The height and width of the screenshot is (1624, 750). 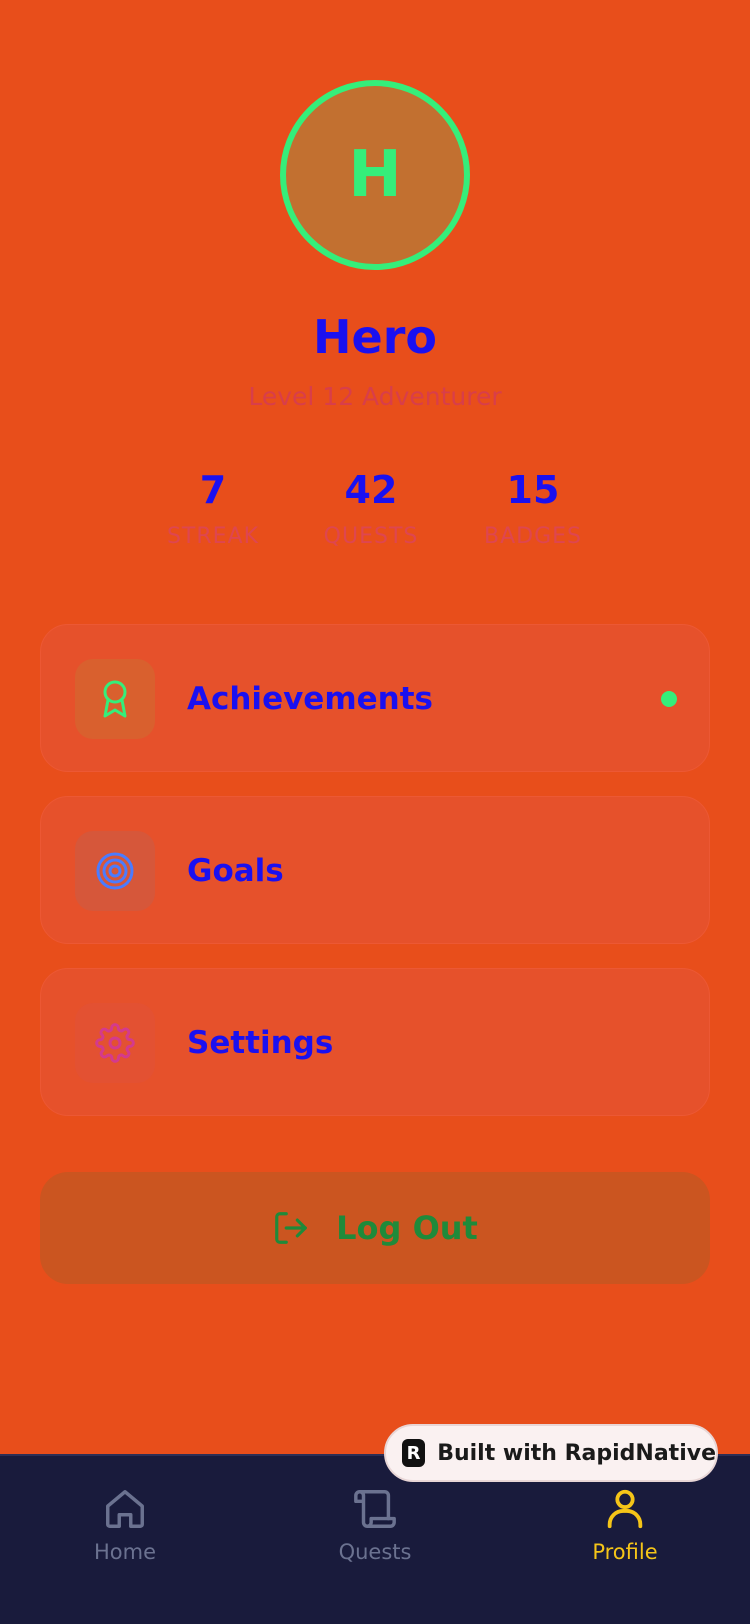 I want to click on tab-profile: Profile, so click(x=625, y=1526).